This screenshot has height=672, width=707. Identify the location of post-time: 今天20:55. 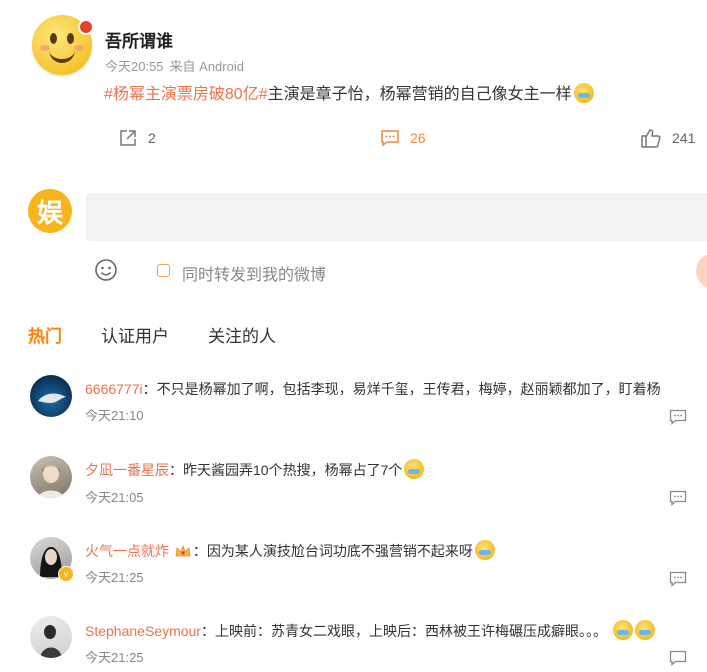
(134, 66).